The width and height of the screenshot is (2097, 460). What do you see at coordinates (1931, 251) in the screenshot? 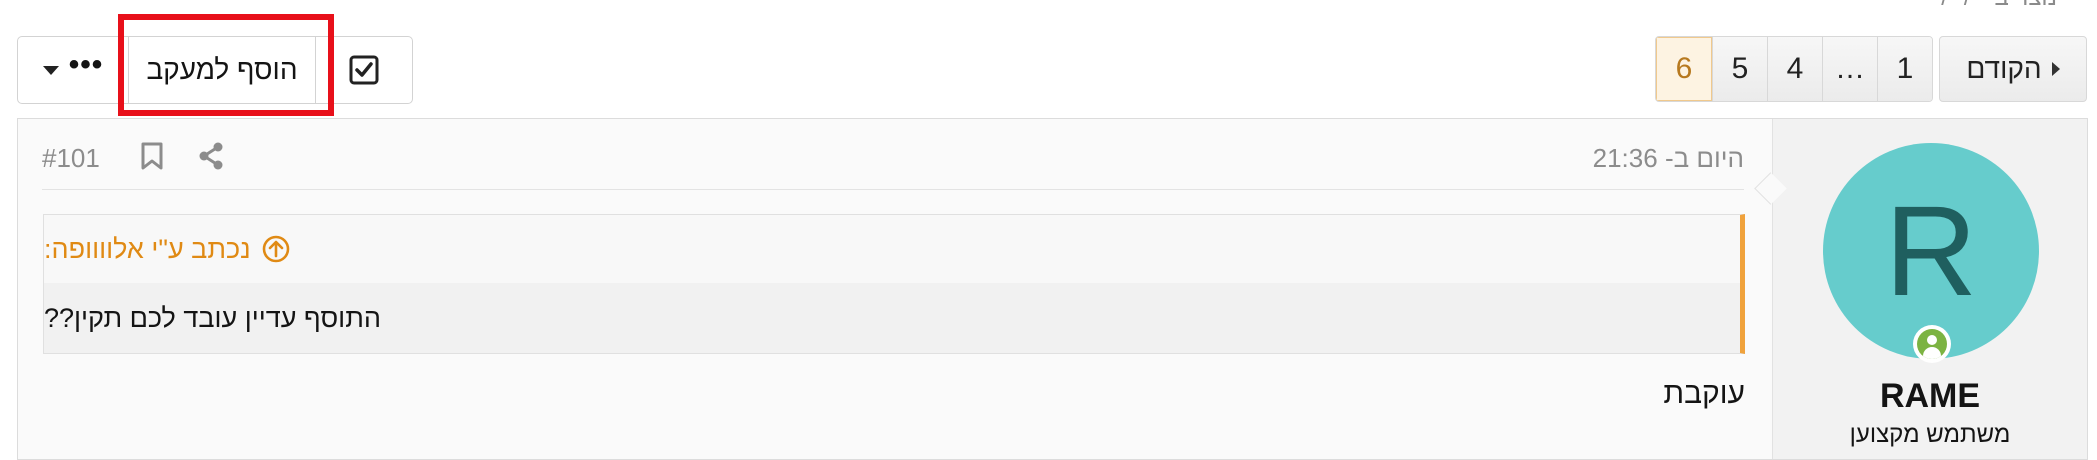
I see `avatar-letter: R` at bounding box center [1931, 251].